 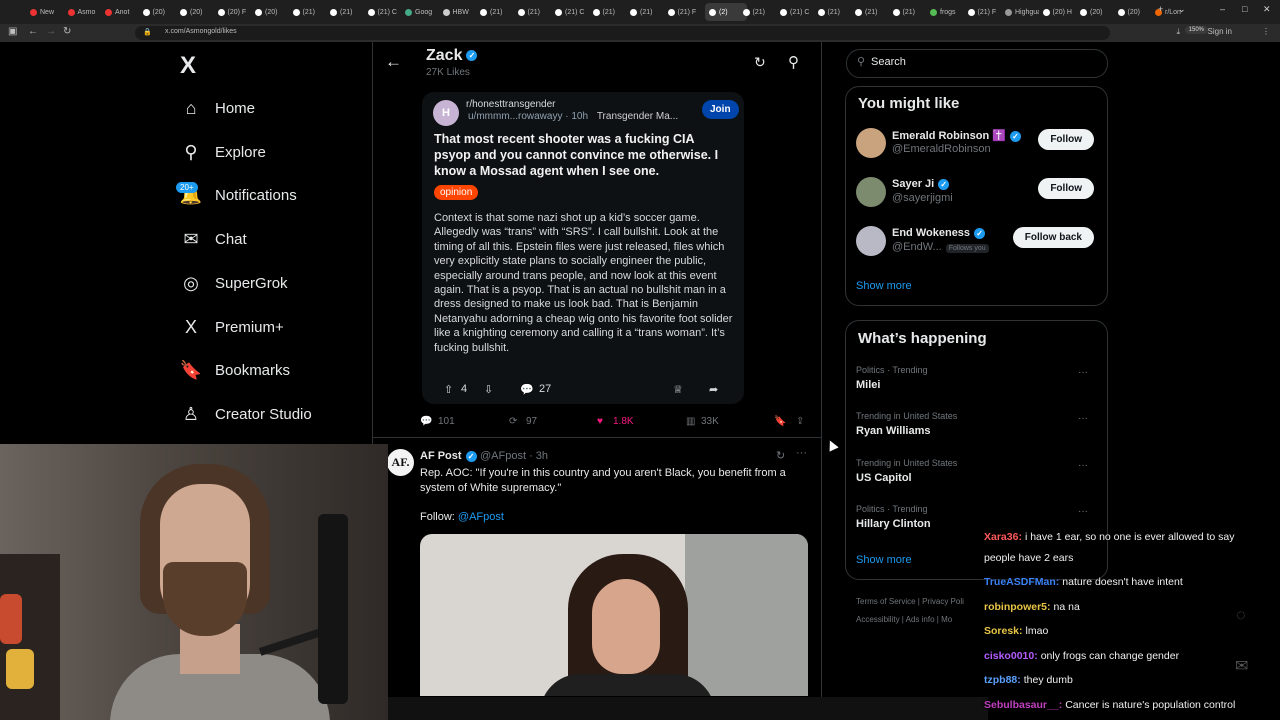 What do you see at coordinates (422, 12) in the screenshot?
I see `browser-tab: Goog` at bounding box center [422, 12].